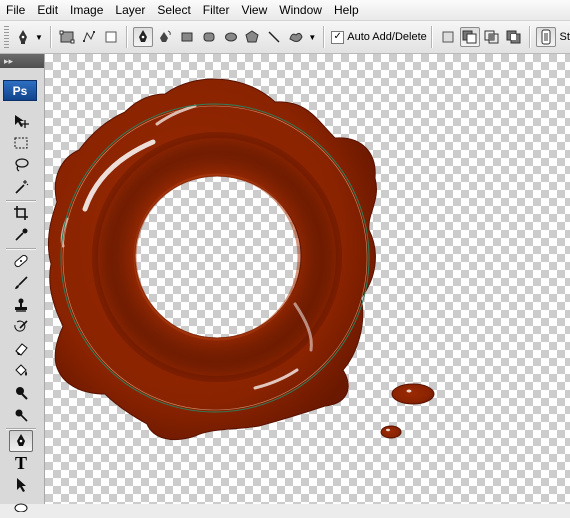 The height and width of the screenshot is (518, 570). Describe the element at coordinates (514, 37) in the screenshot. I see `exclude-overlapping-icon` at that location.